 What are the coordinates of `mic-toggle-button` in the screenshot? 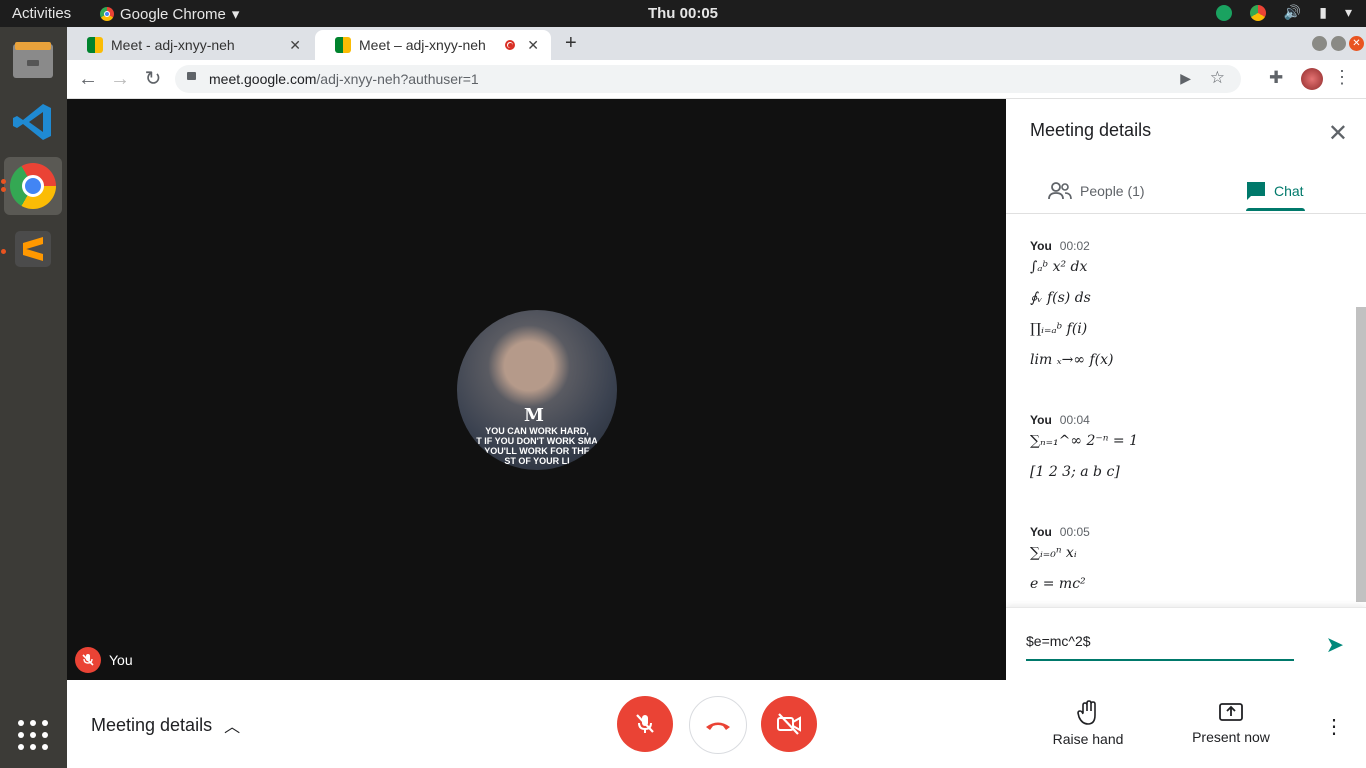 It's located at (645, 724).